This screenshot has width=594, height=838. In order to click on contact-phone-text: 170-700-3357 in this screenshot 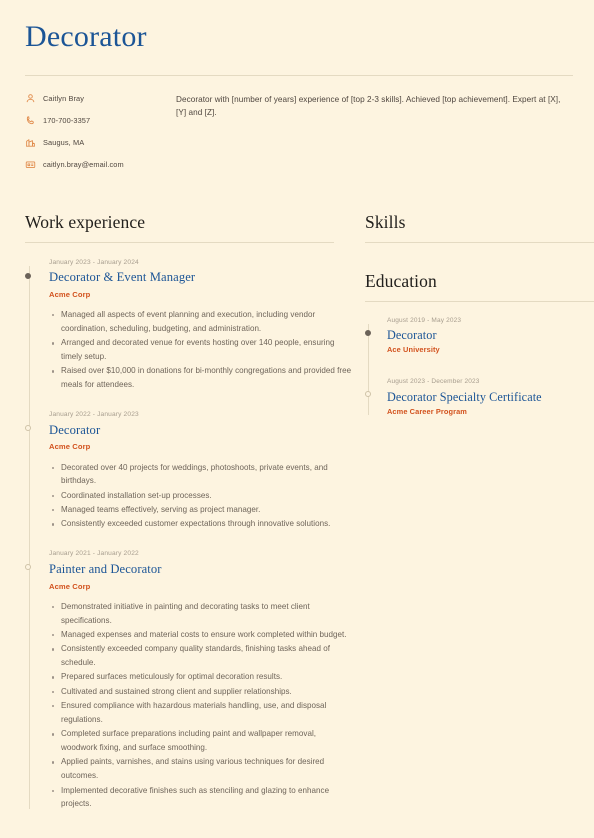, I will do `click(67, 120)`.